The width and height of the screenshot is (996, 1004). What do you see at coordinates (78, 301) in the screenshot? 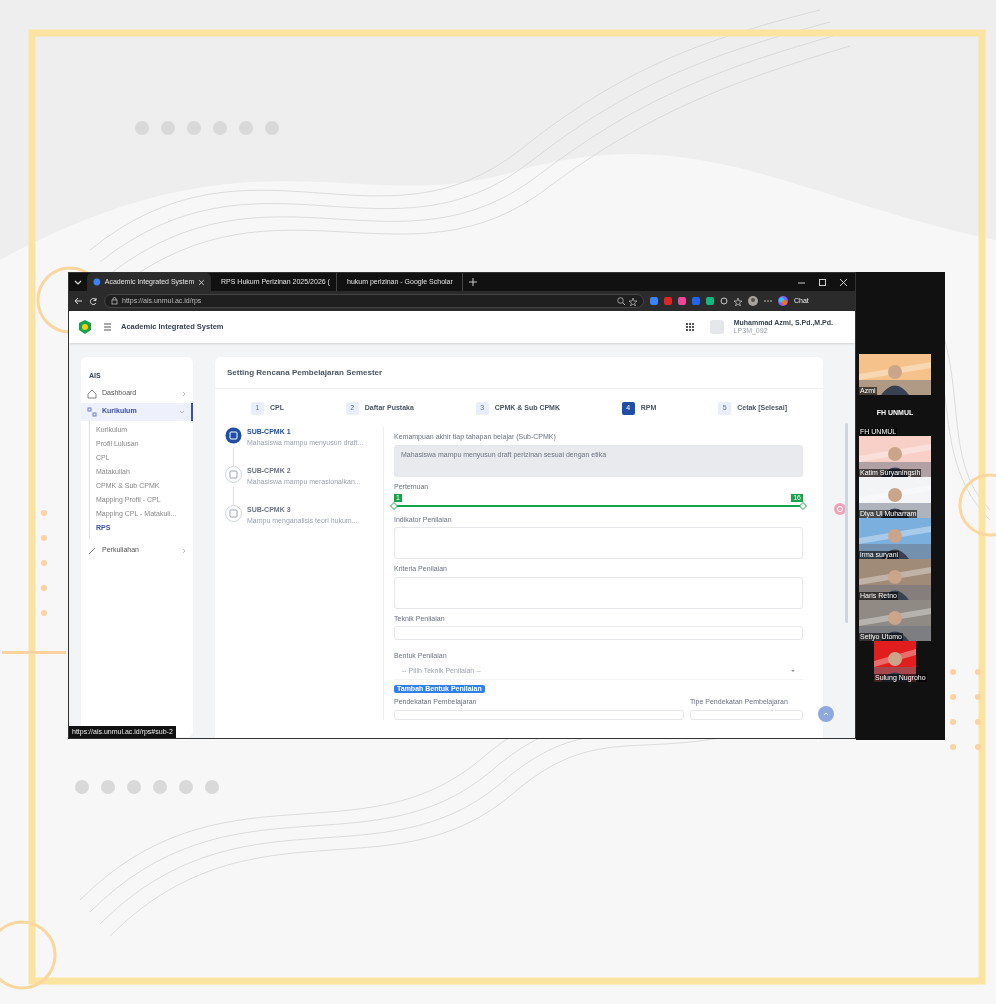
I see `back-icon` at bounding box center [78, 301].